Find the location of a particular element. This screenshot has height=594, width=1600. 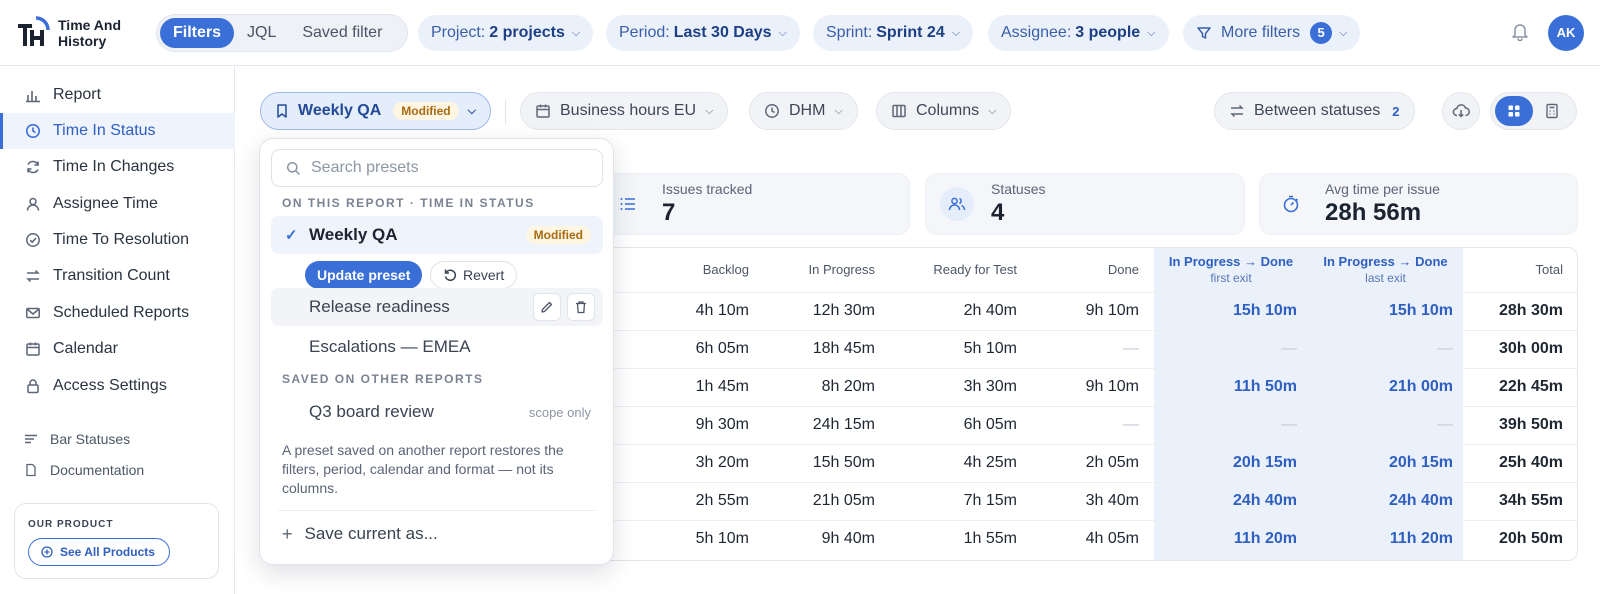

modified-badge: Modified is located at coordinates (426, 111).